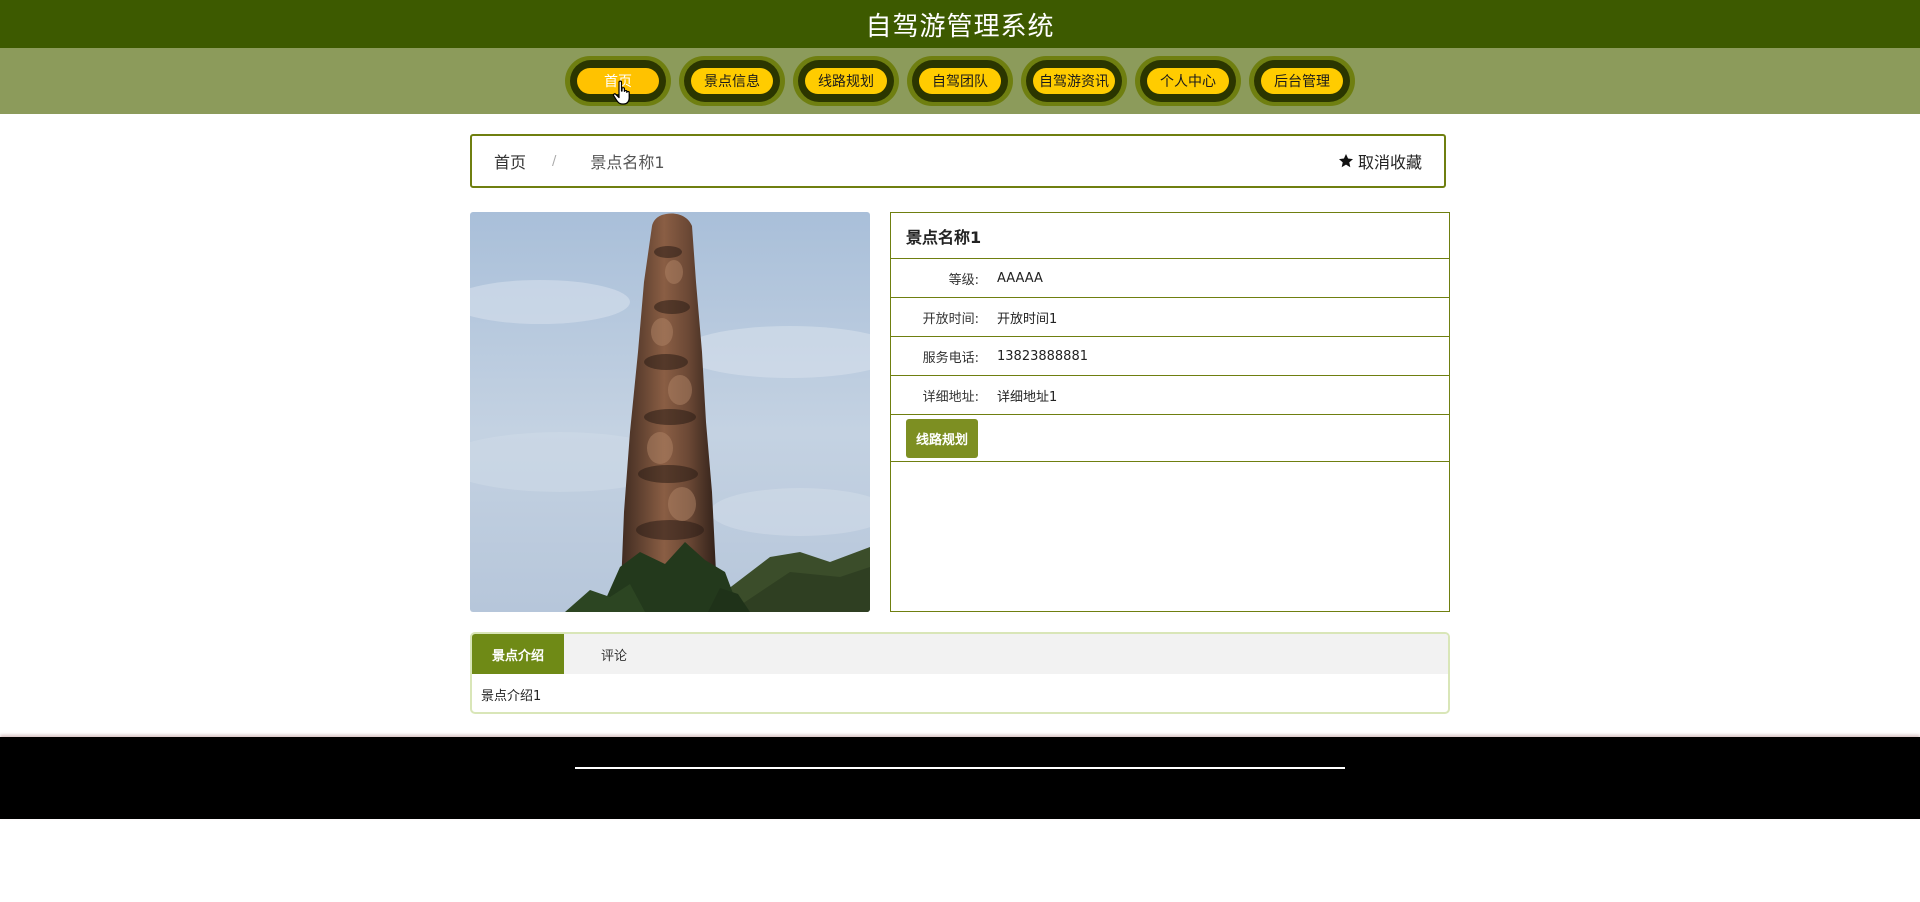 This screenshot has width=1920, height=902. What do you see at coordinates (621, 92) in the screenshot?
I see `hand-cursor-icon` at bounding box center [621, 92].